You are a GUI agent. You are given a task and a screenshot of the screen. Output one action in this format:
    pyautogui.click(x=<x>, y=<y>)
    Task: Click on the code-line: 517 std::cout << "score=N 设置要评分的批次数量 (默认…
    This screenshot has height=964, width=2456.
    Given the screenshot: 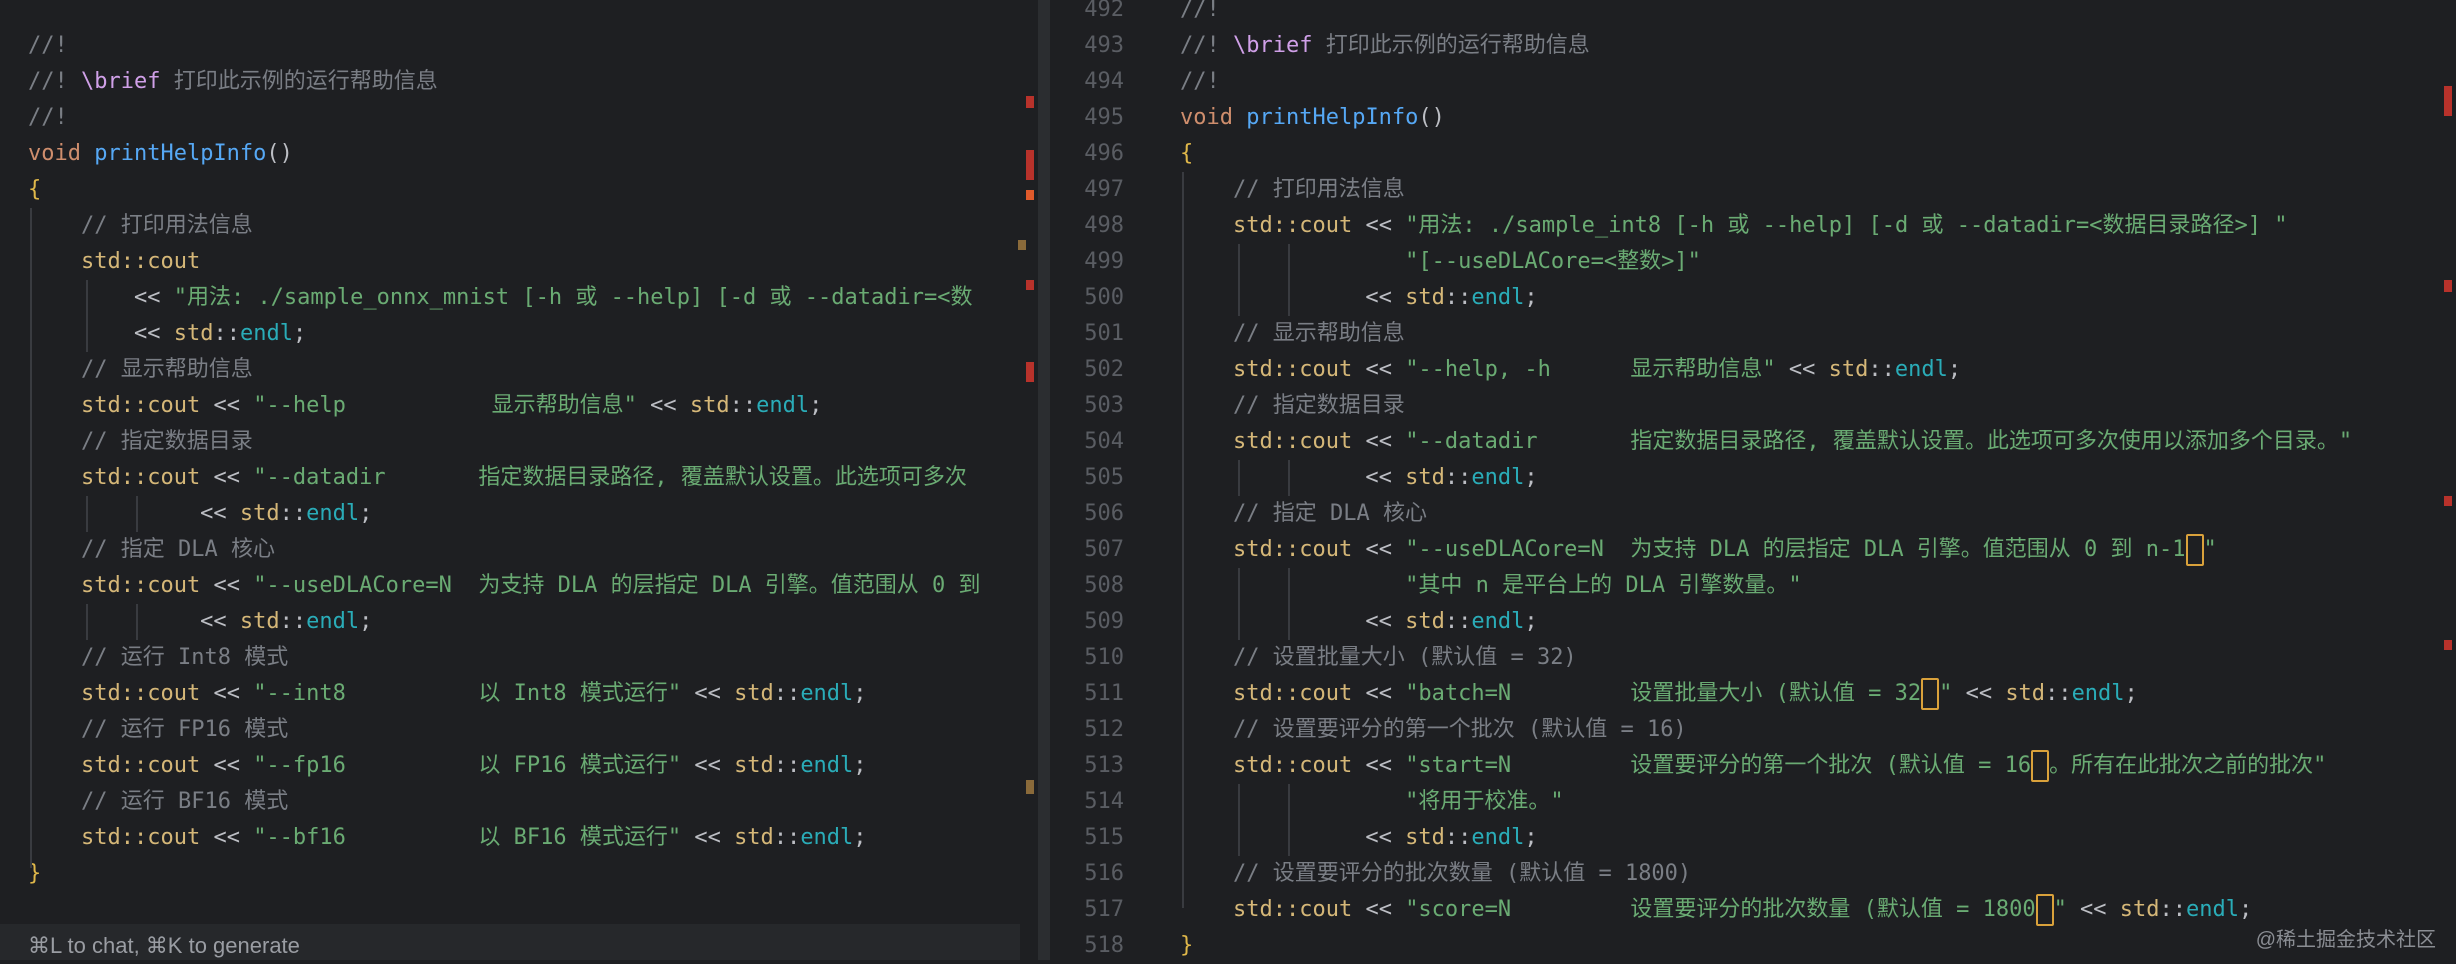 What is the action you would take?
    pyautogui.click(x=1753, y=910)
    